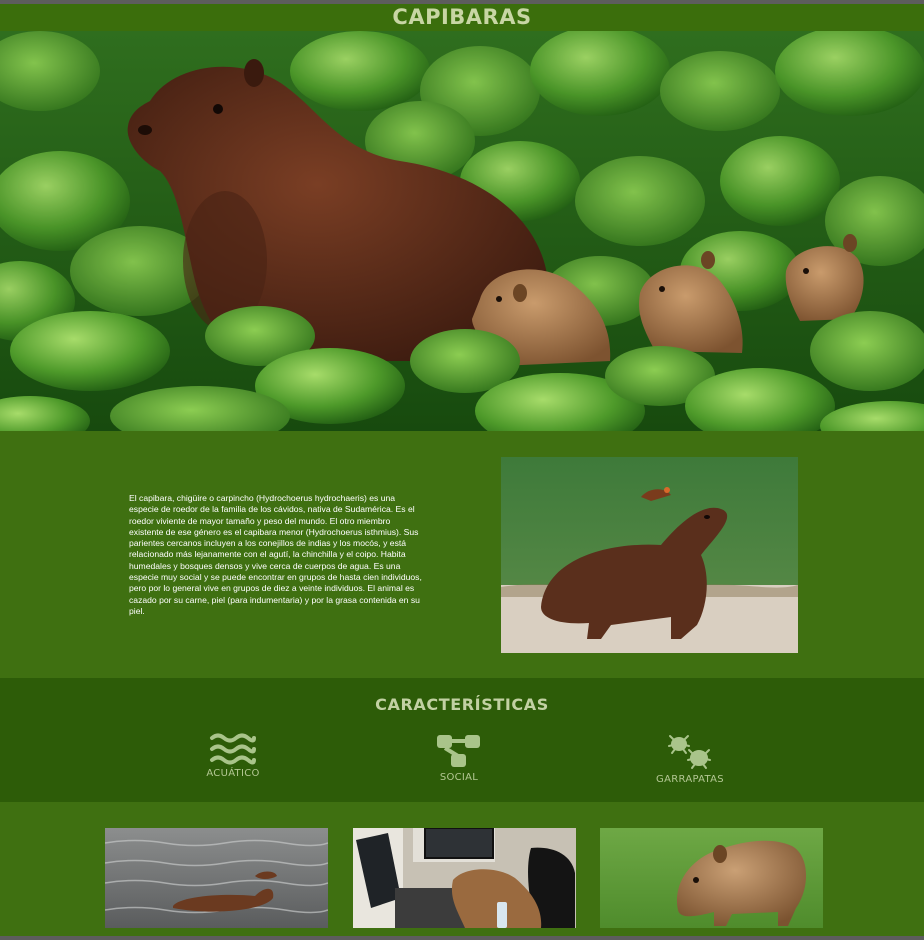  Describe the element at coordinates (649, 555) in the screenshot. I see `capybara-bird-photo` at that location.